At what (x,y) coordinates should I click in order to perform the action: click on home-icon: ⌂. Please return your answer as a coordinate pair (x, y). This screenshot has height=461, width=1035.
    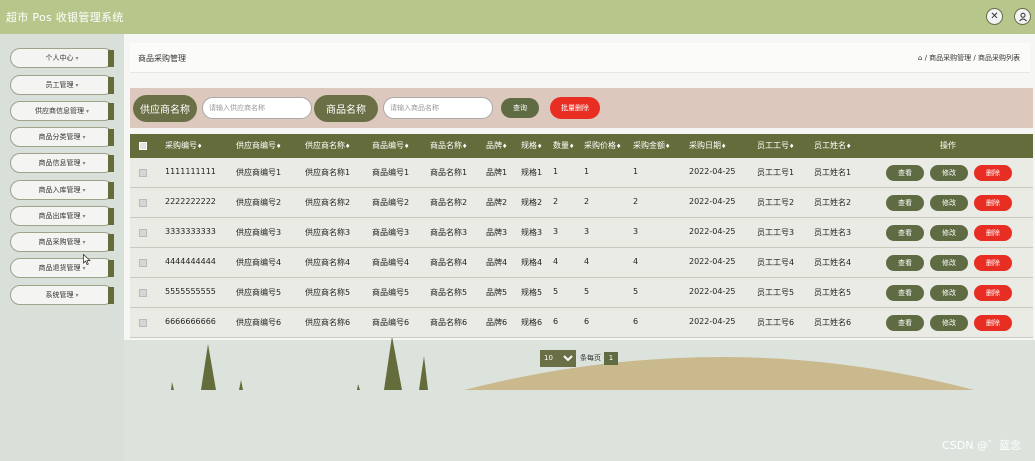
    Looking at the image, I should click on (920, 58).